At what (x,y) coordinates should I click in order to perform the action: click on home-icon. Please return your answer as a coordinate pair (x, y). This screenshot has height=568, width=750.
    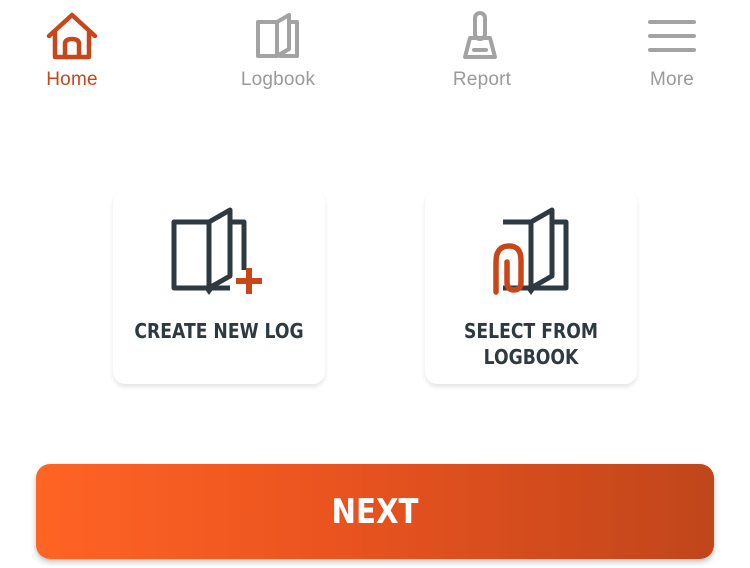
    Looking at the image, I should click on (72, 36).